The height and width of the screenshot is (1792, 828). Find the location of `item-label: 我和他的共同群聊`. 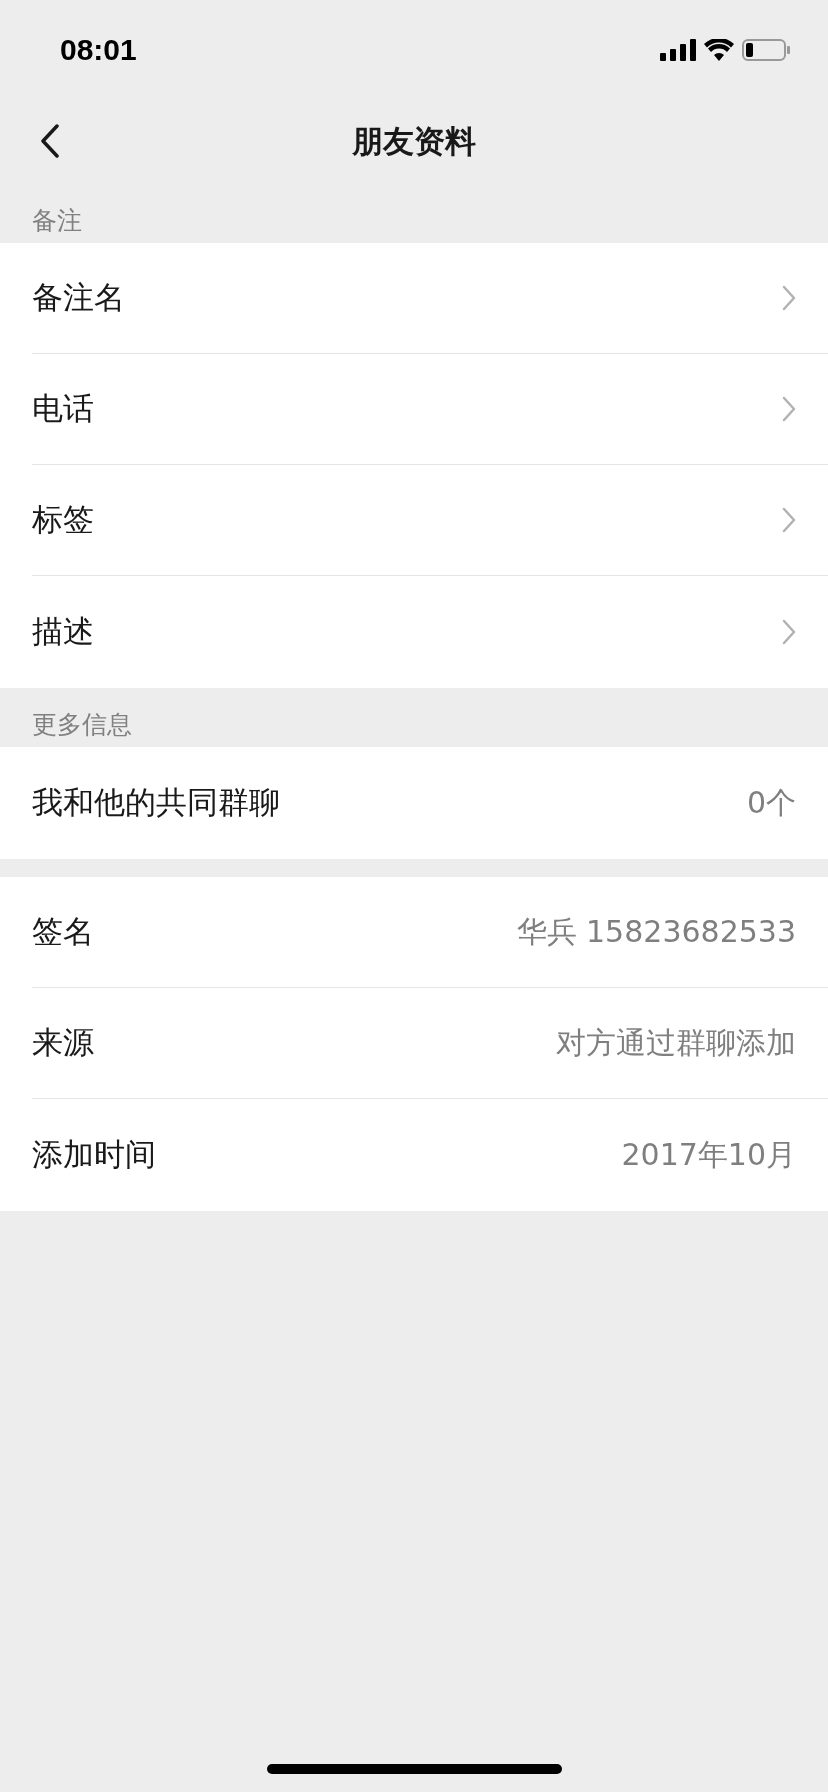

item-label: 我和他的共同群聊 is located at coordinates (156, 802).